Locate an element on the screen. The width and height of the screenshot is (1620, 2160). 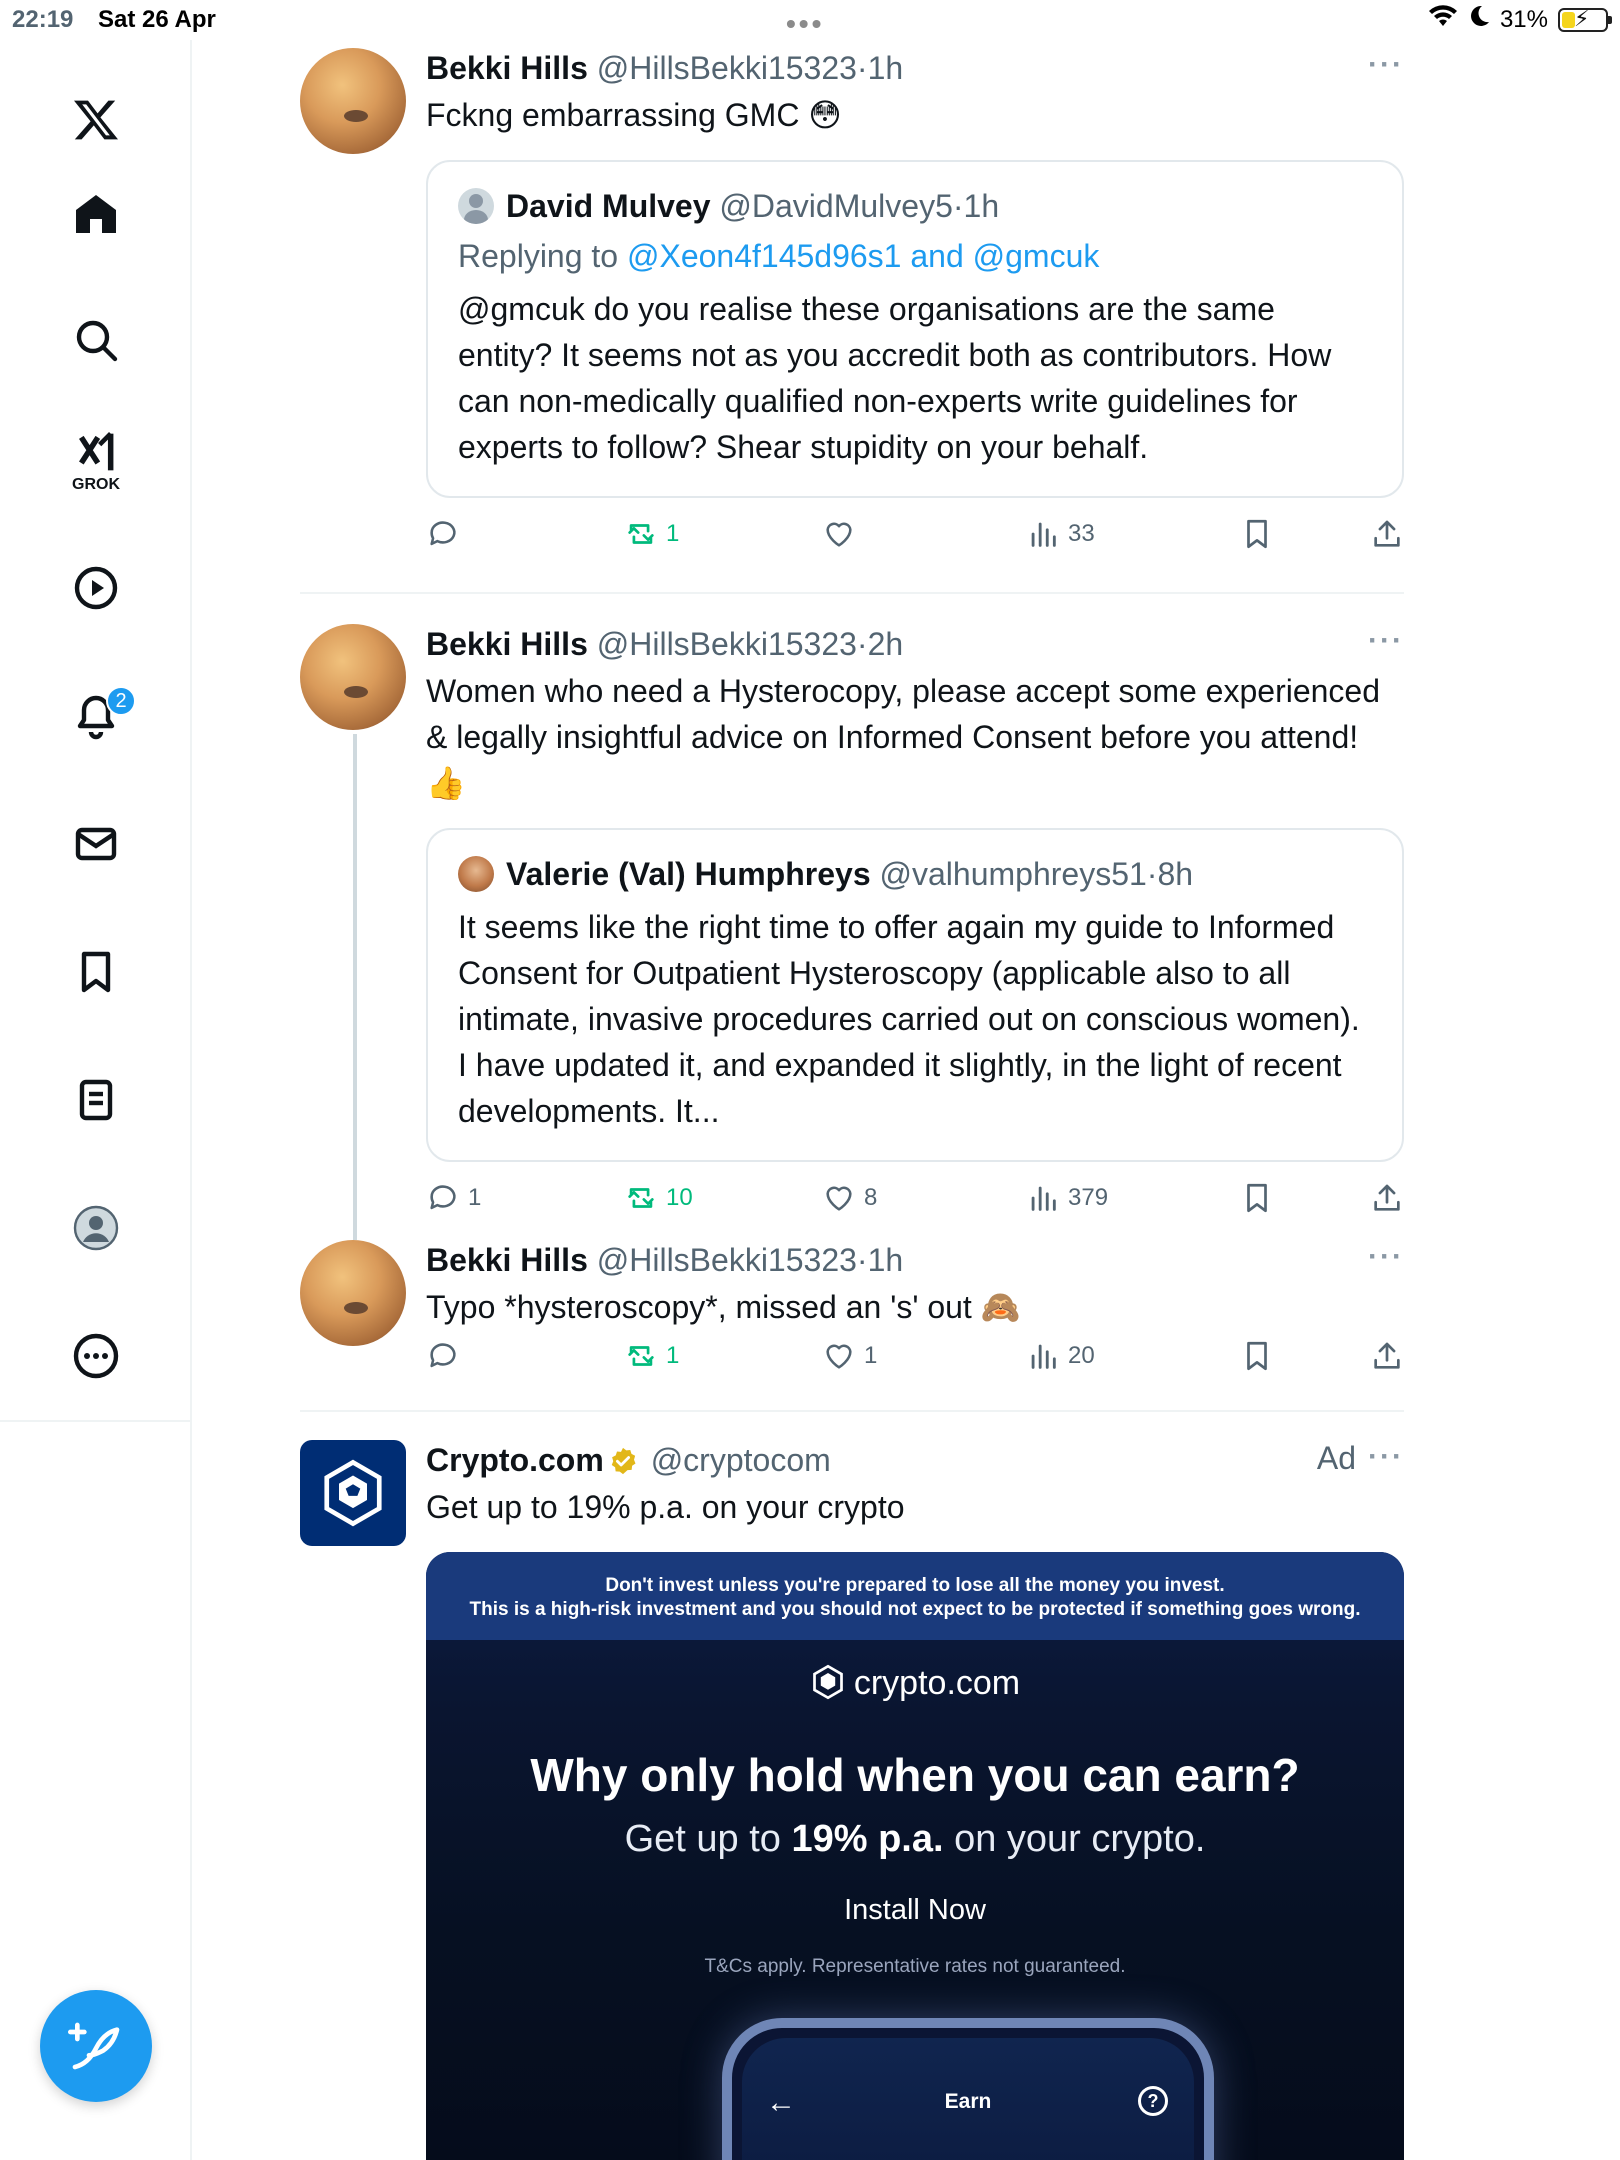
replying-to: Replying to @Xeon4f145d96s1 and @gmcuk is located at coordinates (915, 256).